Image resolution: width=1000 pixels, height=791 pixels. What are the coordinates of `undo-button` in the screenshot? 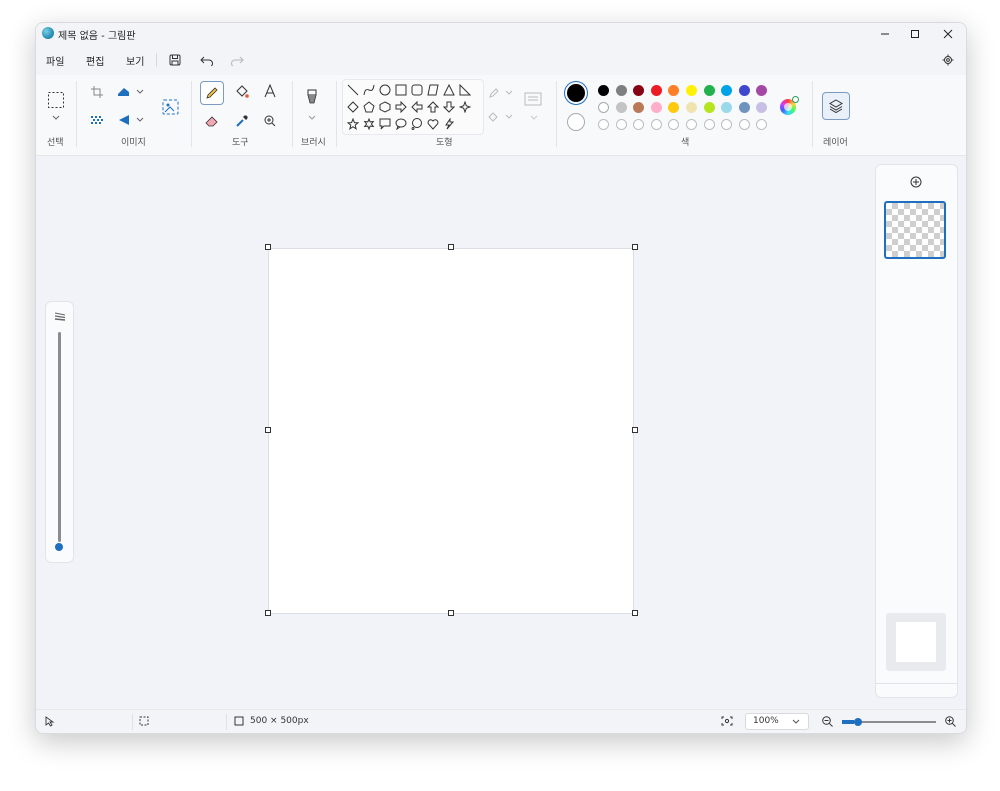 It's located at (207, 60).